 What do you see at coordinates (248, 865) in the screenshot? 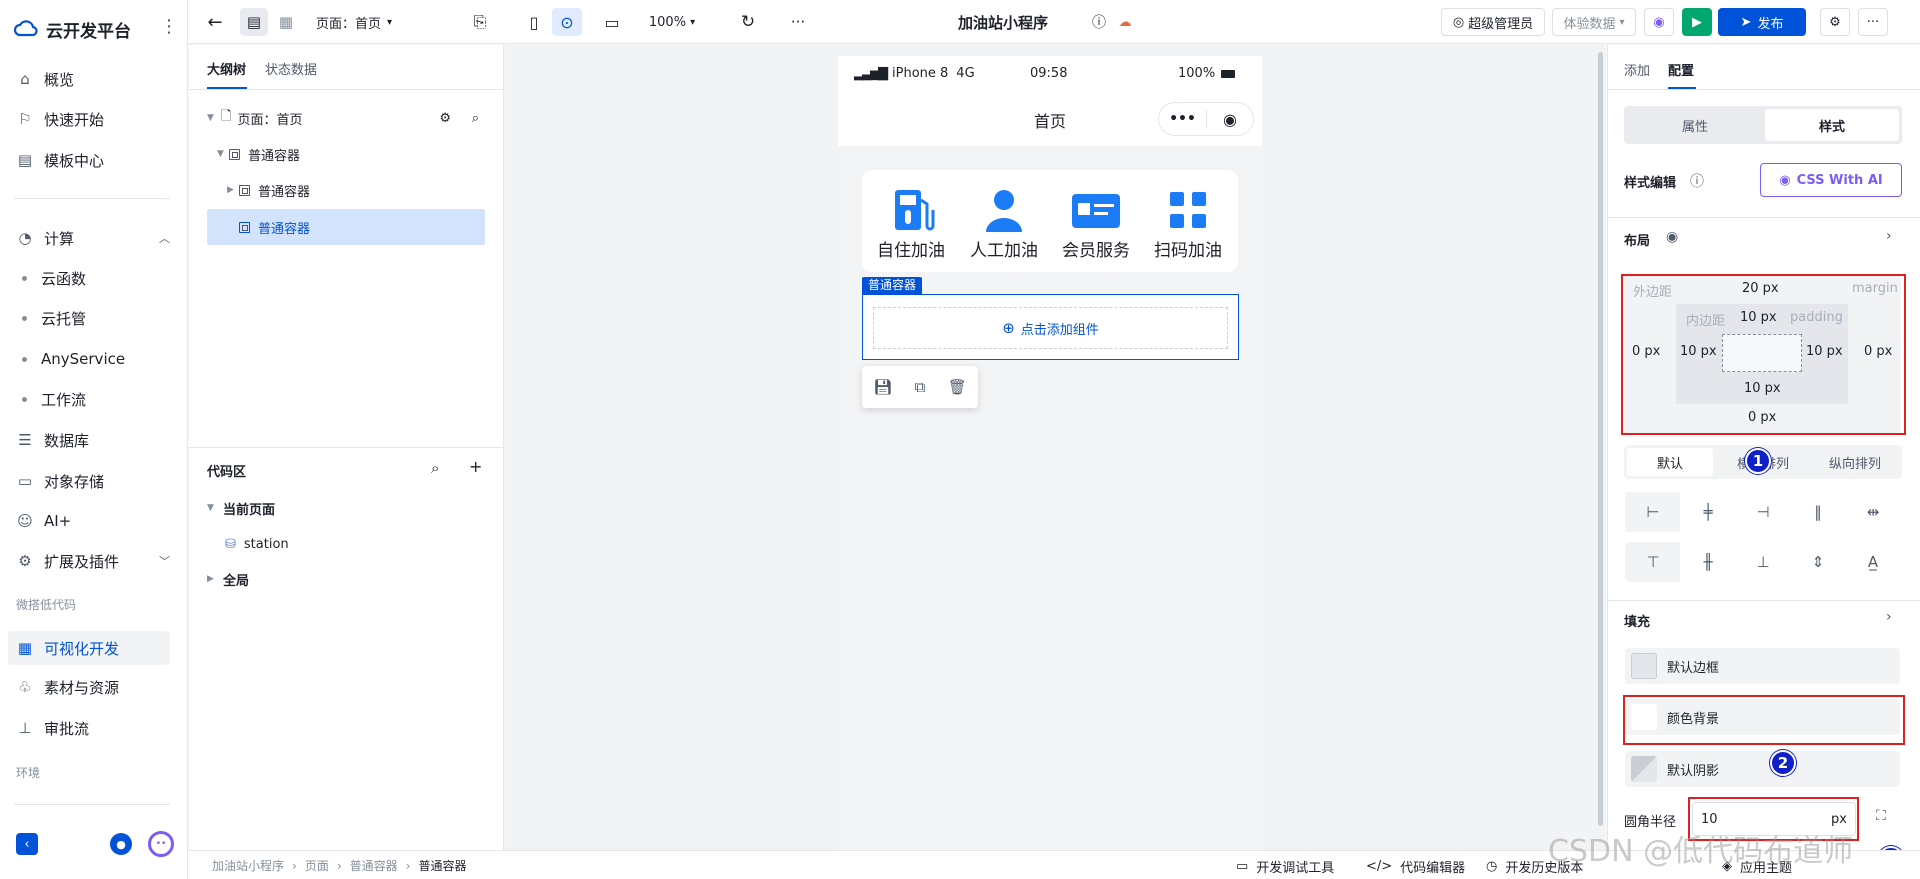
I see `breadcrumb-app: 加油站小程序` at bounding box center [248, 865].